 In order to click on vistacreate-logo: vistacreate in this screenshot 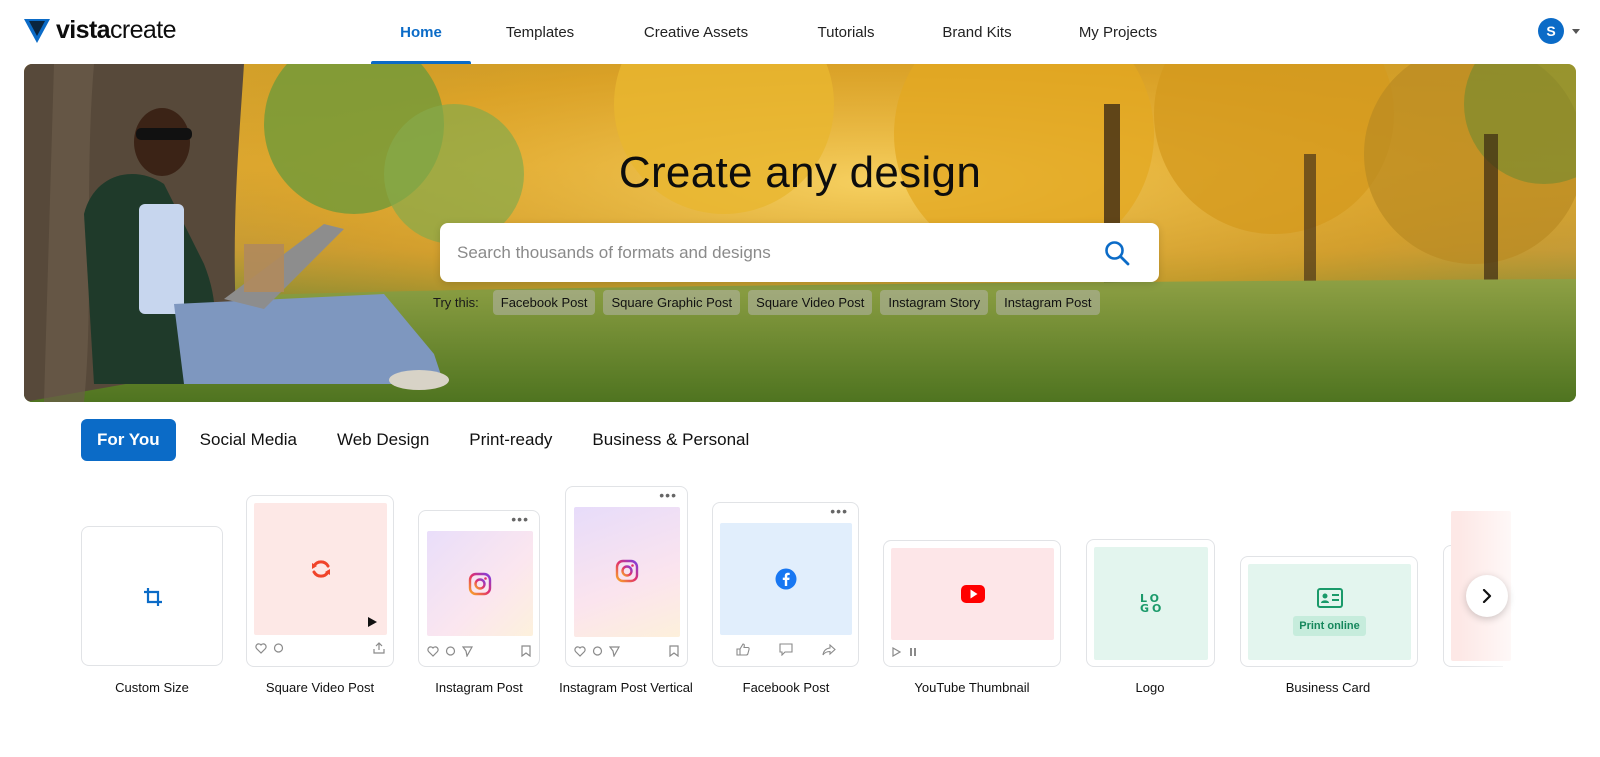, I will do `click(100, 30)`.